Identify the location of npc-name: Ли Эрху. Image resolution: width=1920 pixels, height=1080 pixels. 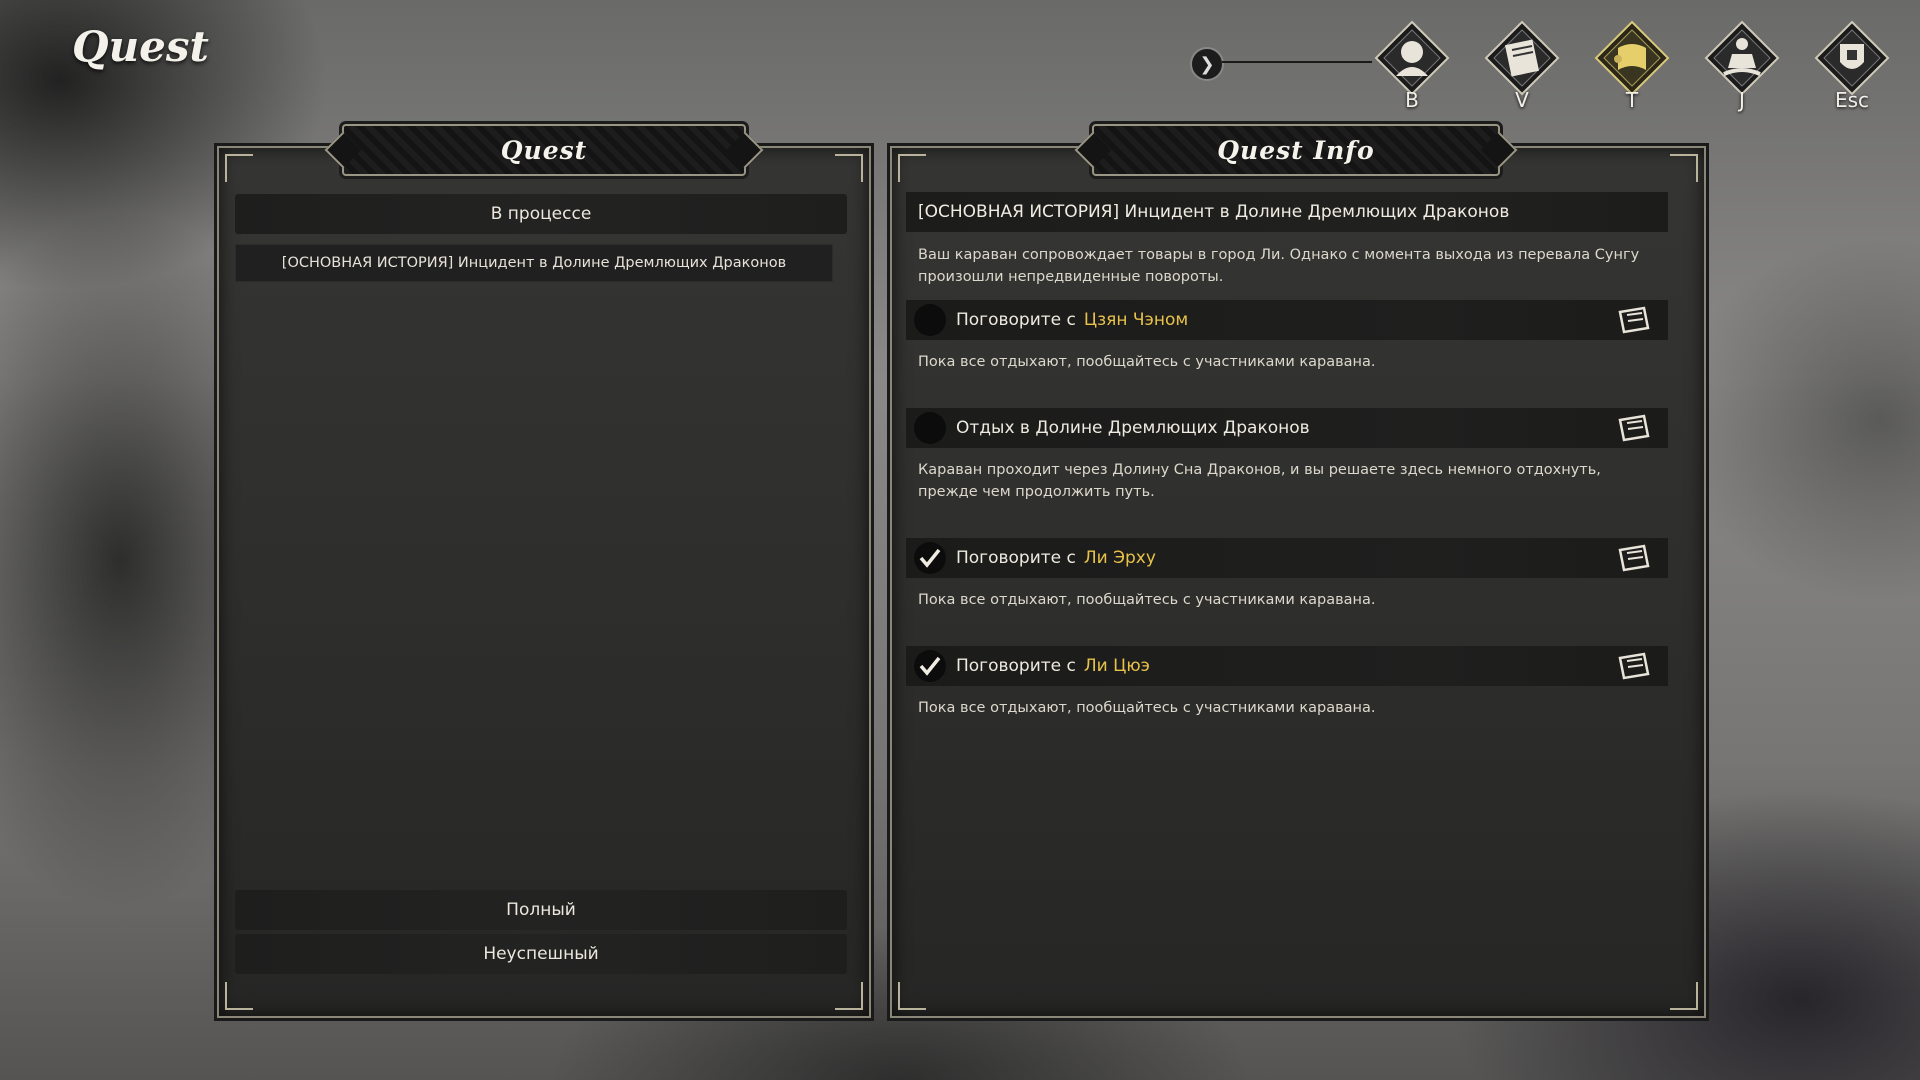
(1119, 558).